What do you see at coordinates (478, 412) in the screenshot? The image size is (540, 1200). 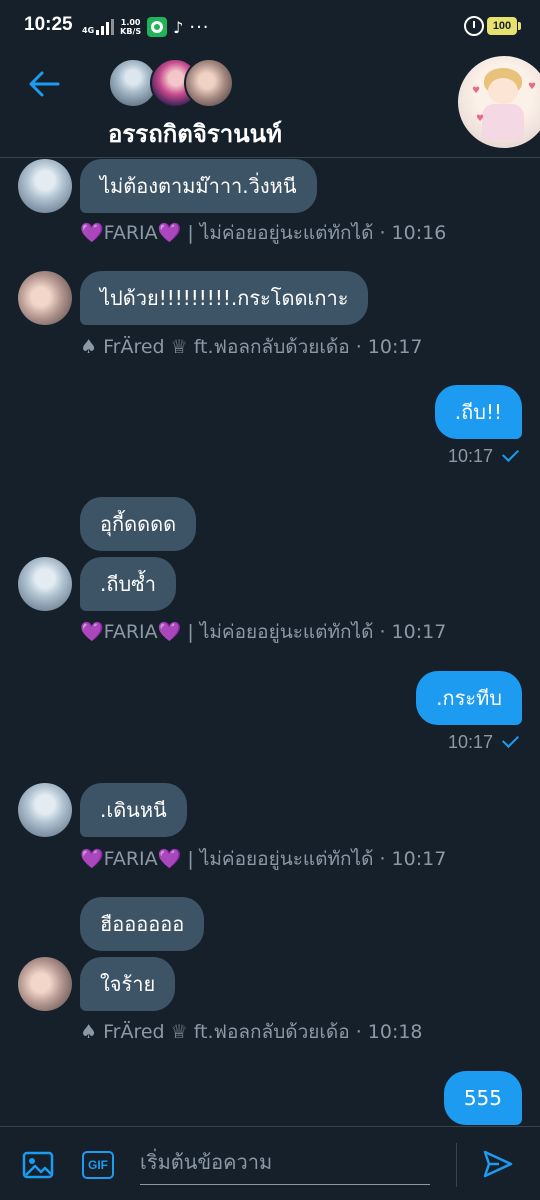 I see `message-bubble-outgoing: .ถีบ!!` at bounding box center [478, 412].